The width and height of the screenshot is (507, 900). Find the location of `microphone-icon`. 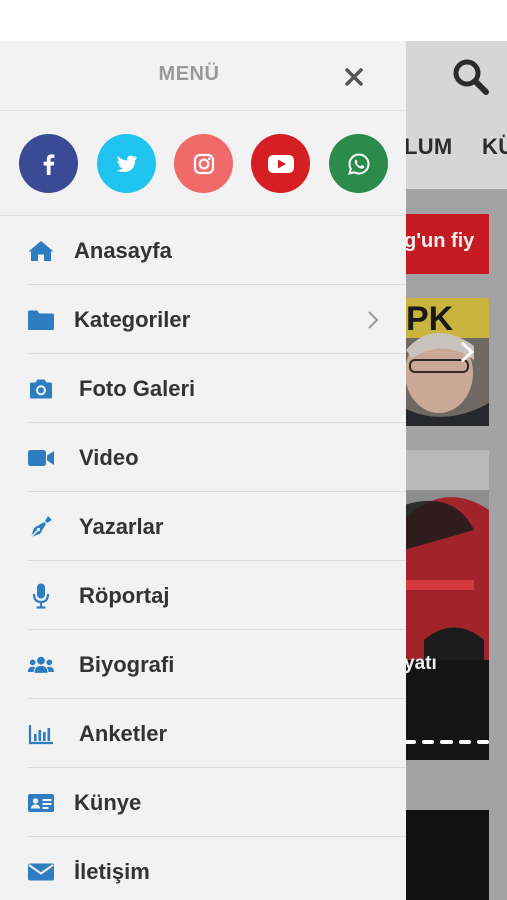

microphone-icon is located at coordinates (41, 596).